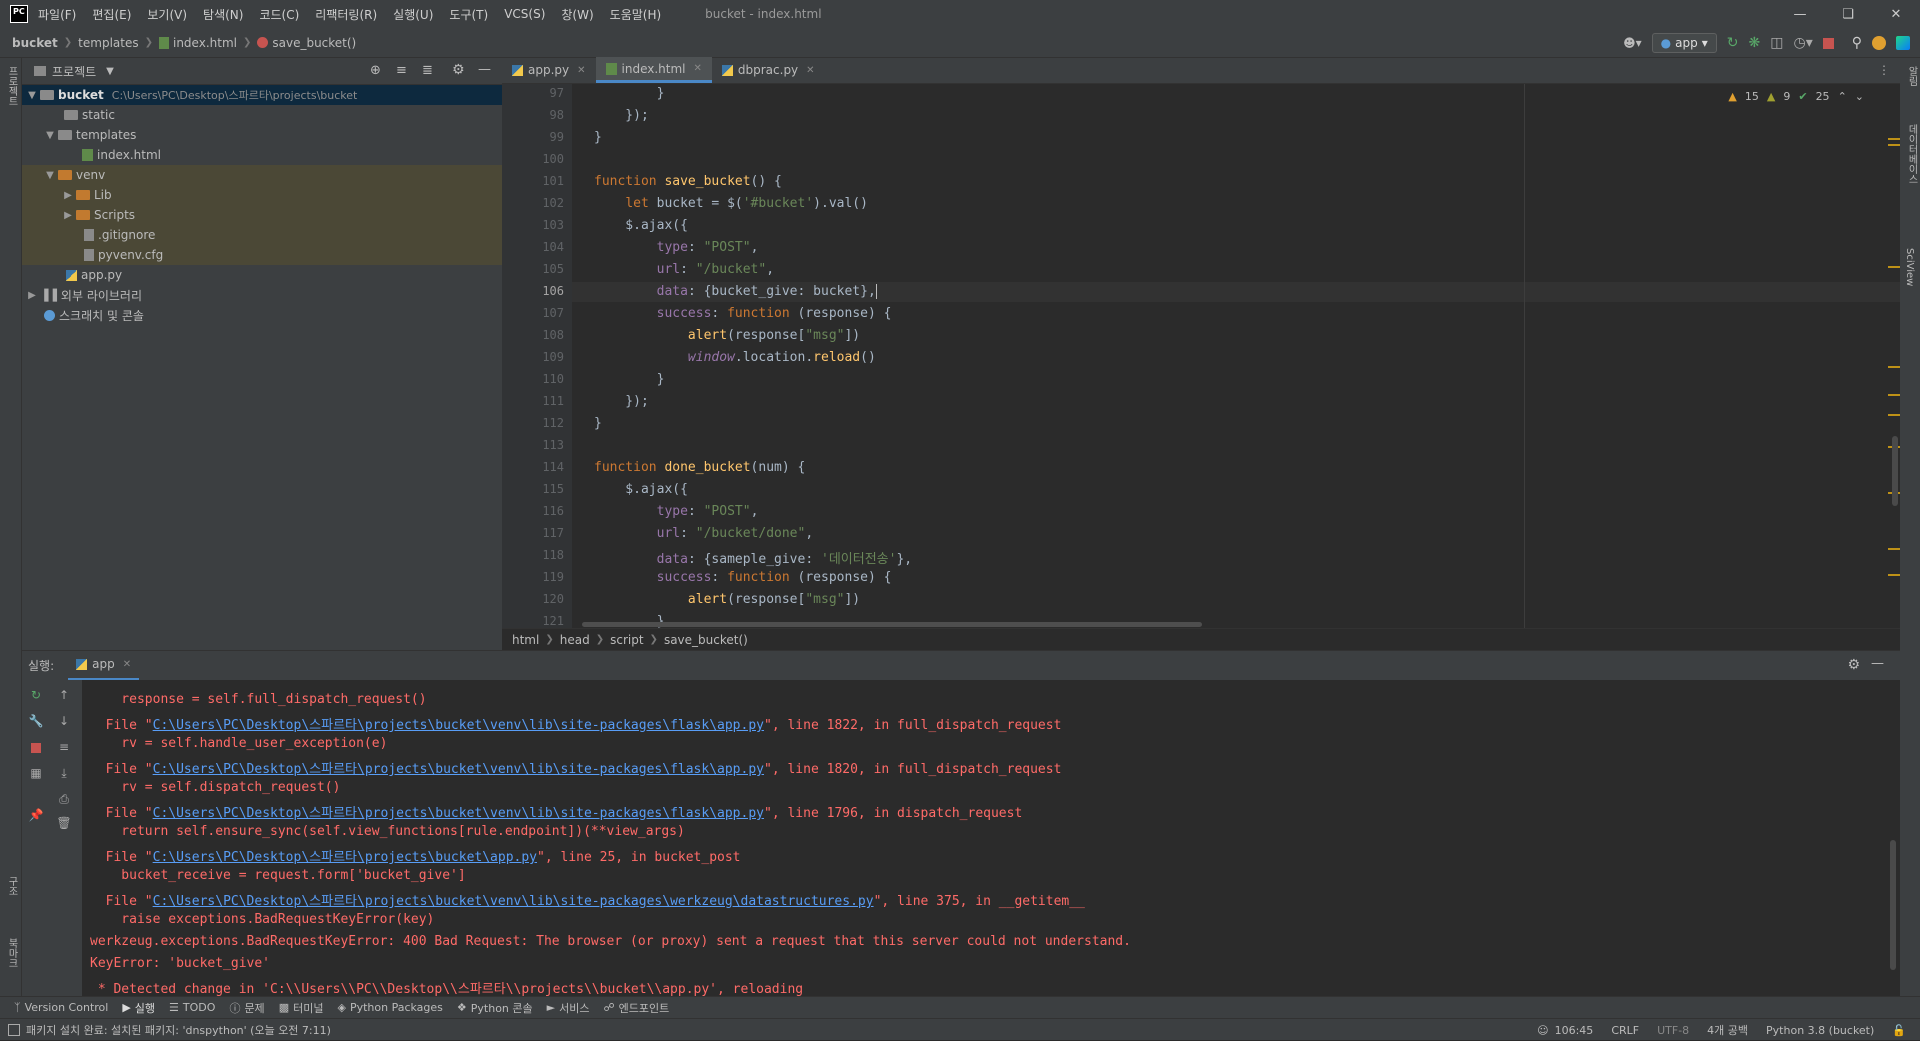 Image resolution: width=1920 pixels, height=1041 pixels. Describe the element at coordinates (57, 14) in the screenshot. I see `menu-file: 파일(F)` at that location.